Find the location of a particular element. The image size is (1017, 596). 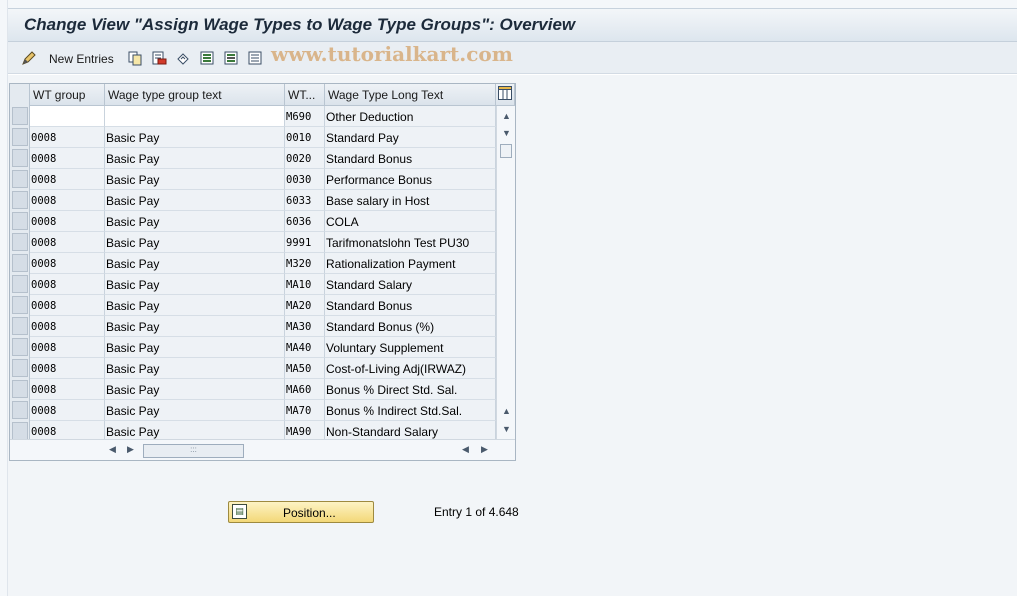

cell-wage-type: 0030 is located at coordinates (305, 179).